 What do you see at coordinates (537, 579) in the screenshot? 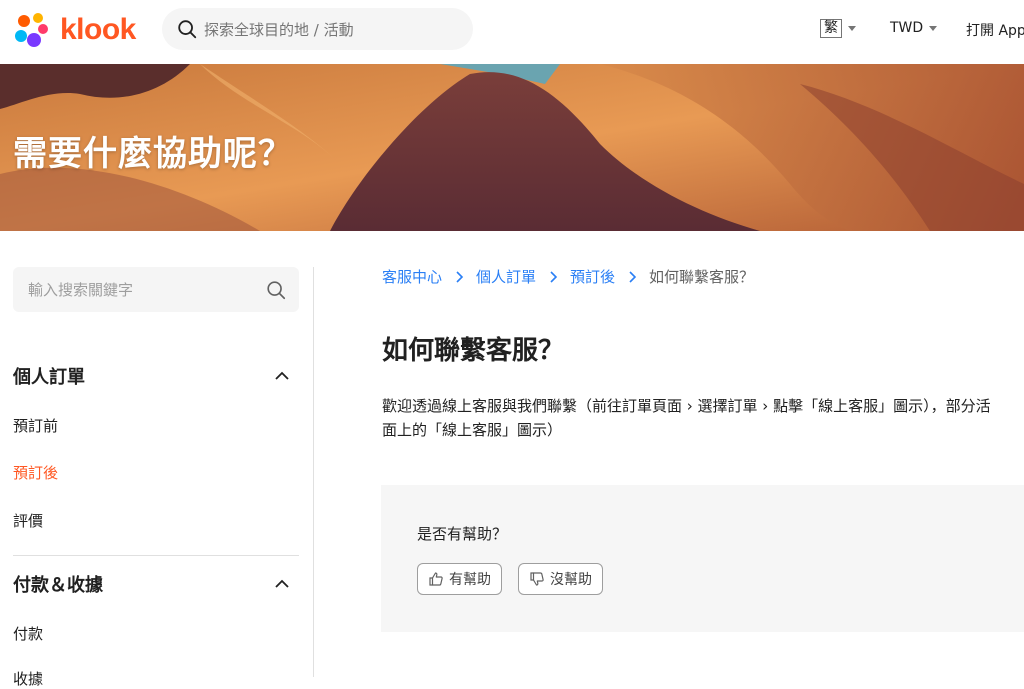
I see `thumbs-down-icon` at bounding box center [537, 579].